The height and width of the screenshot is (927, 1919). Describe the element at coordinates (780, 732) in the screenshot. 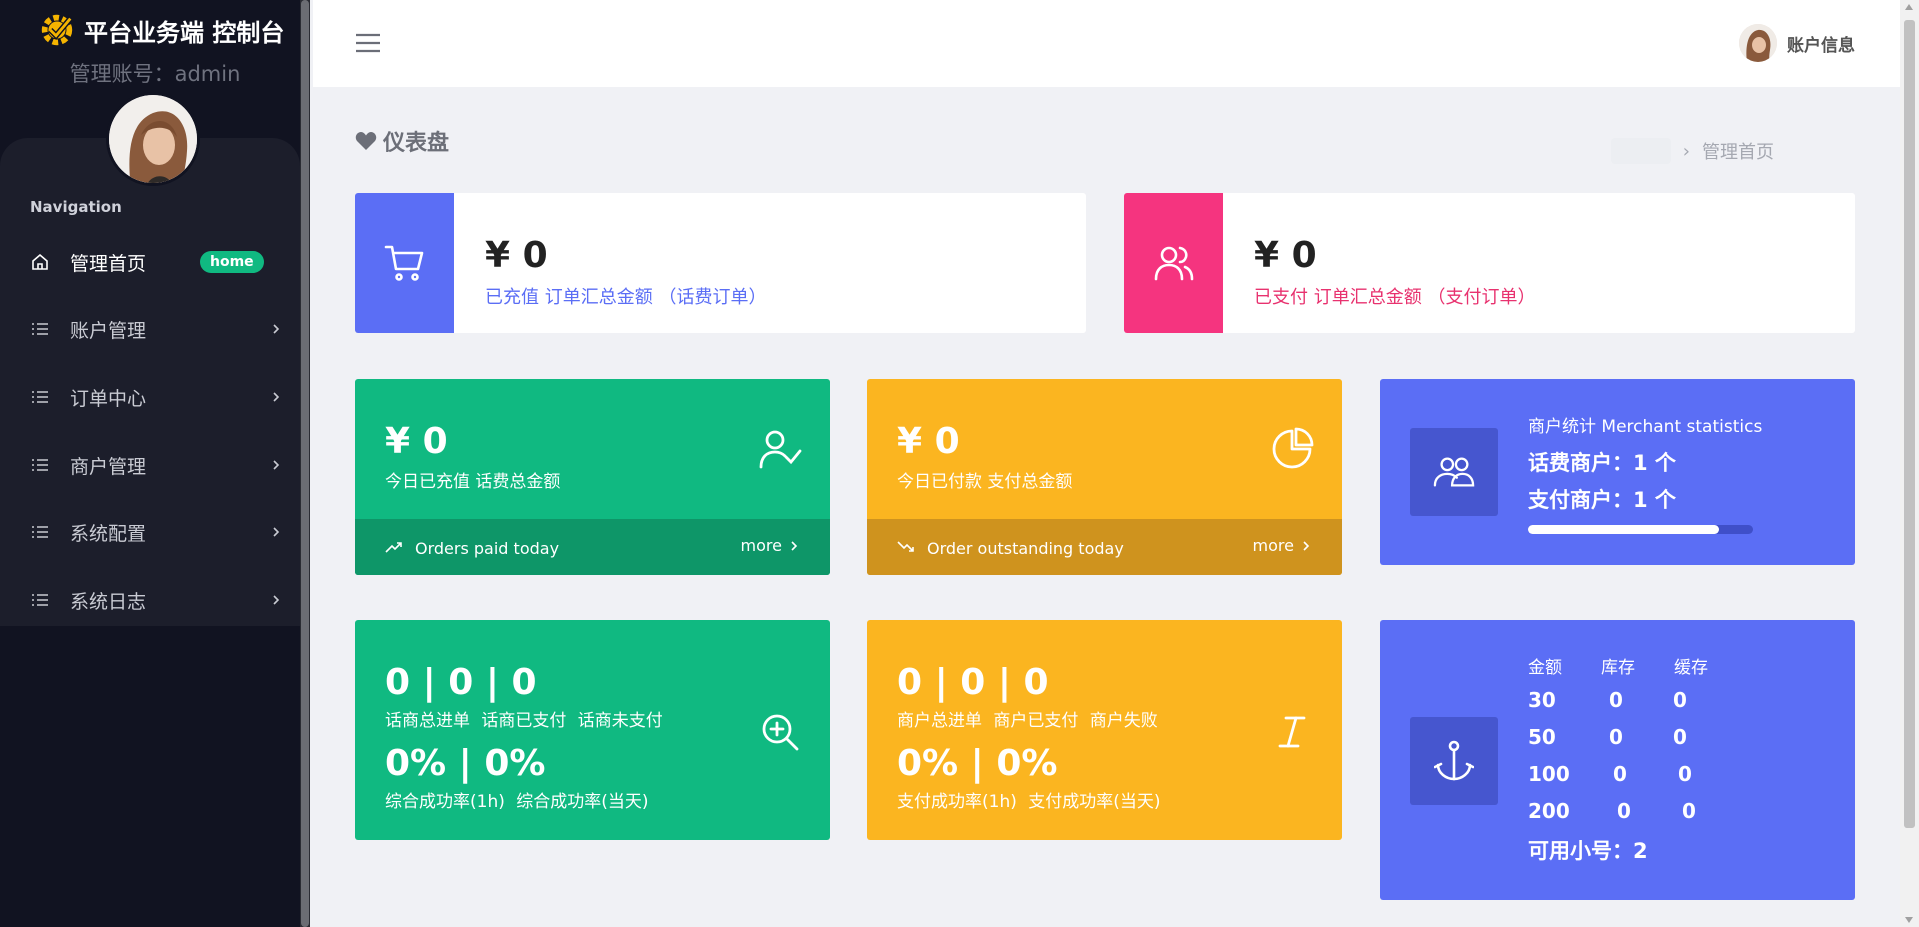

I see `zoom-in-icon` at that location.